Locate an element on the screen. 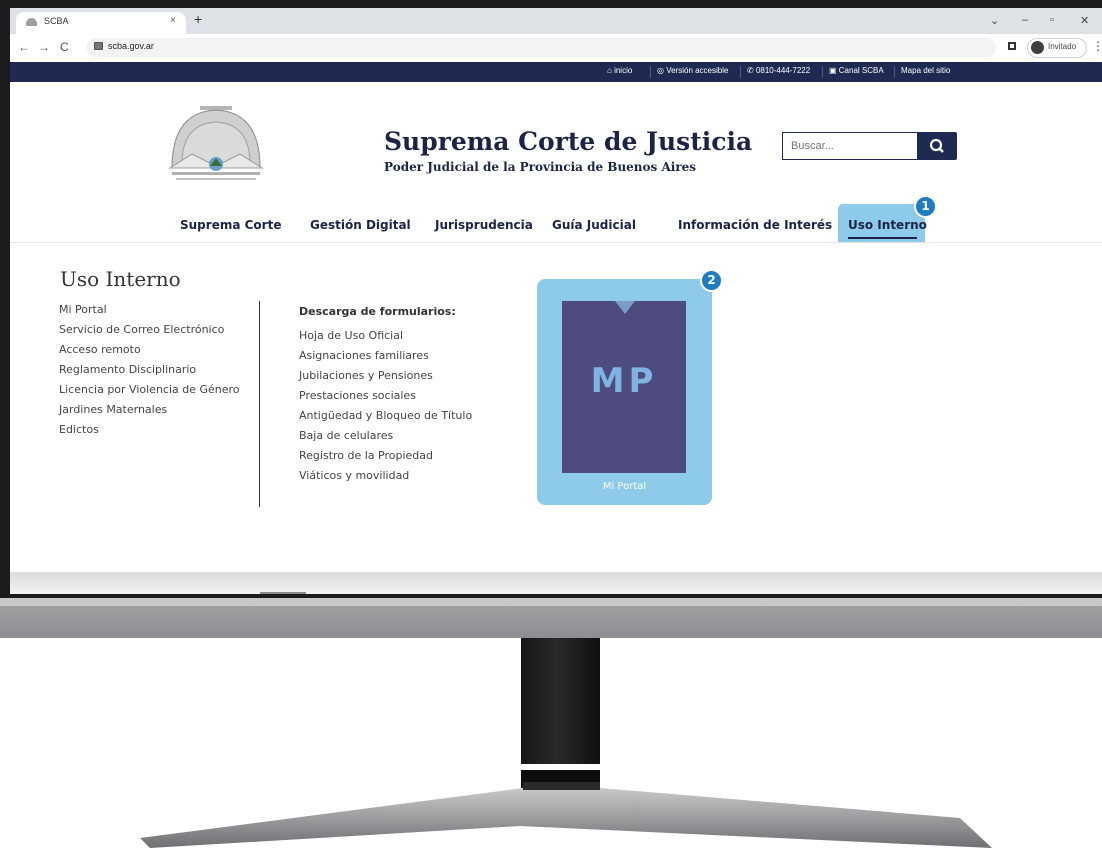 The image size is (1102, 856). form-link-registro-propiedad: Registro de la Propiedad is located at coordinates (366, 455).